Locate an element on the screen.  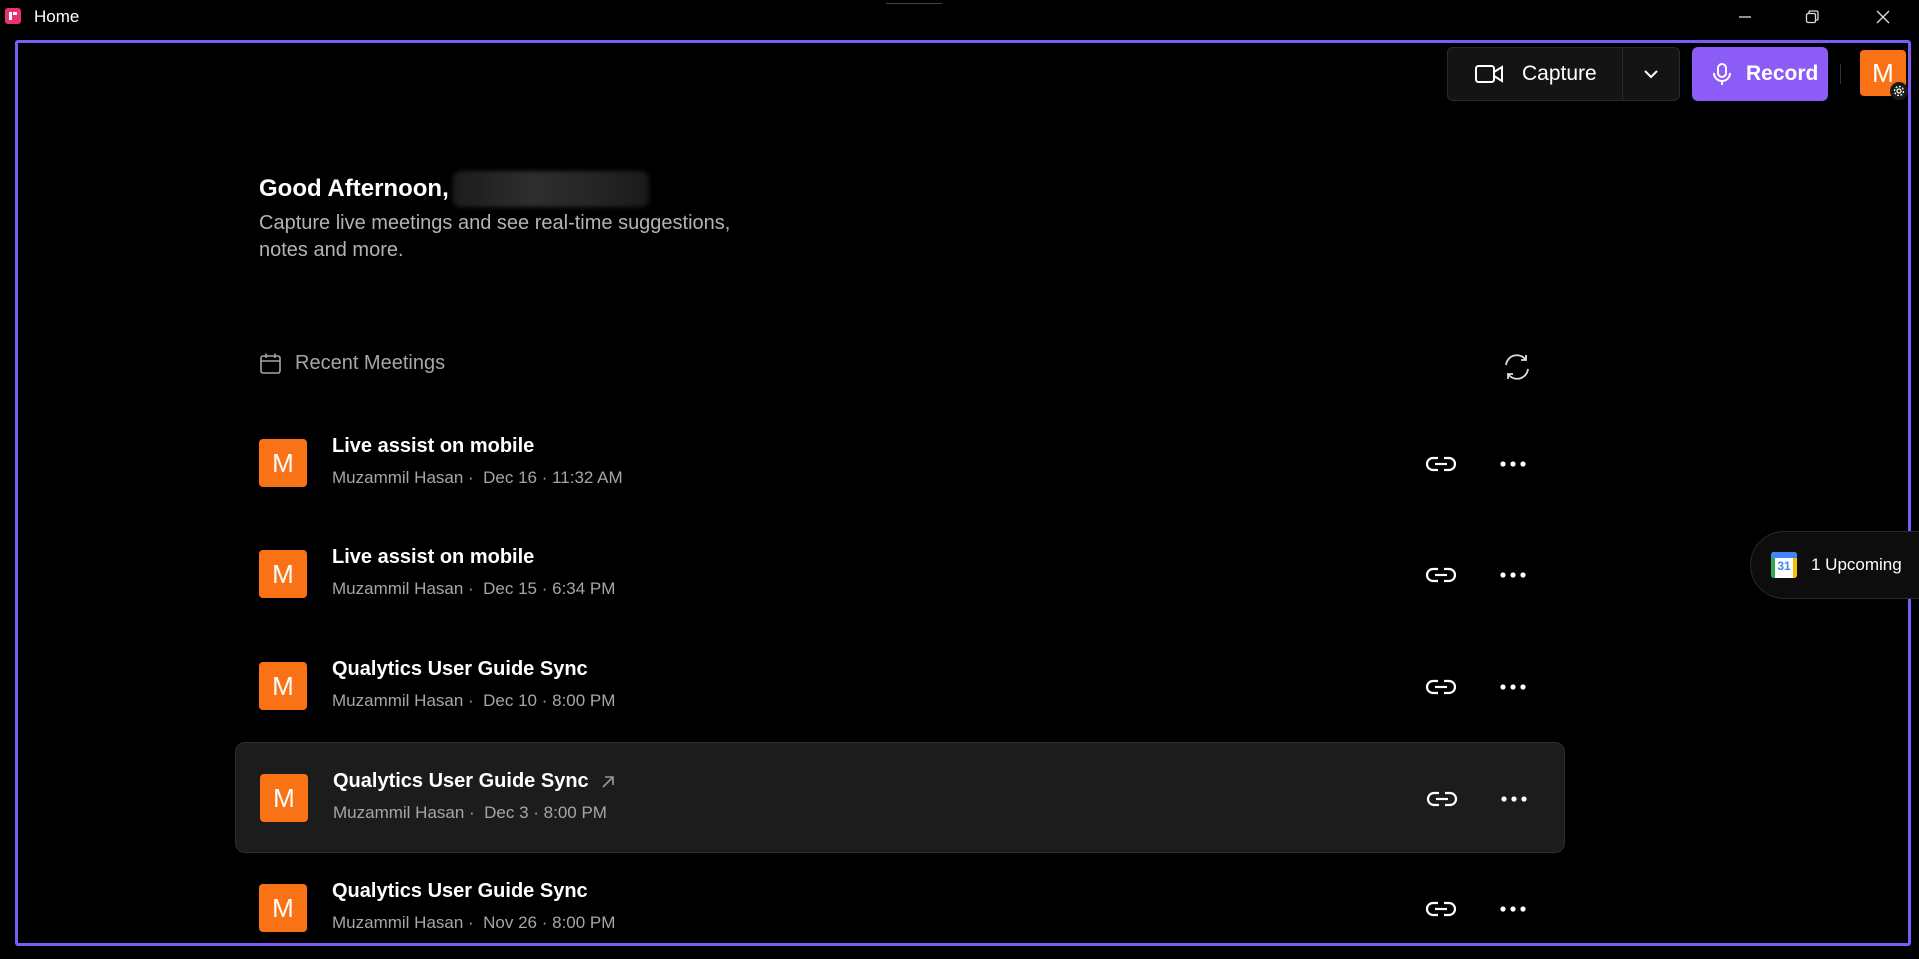
close-icon is located at coordinates (1883, 17).